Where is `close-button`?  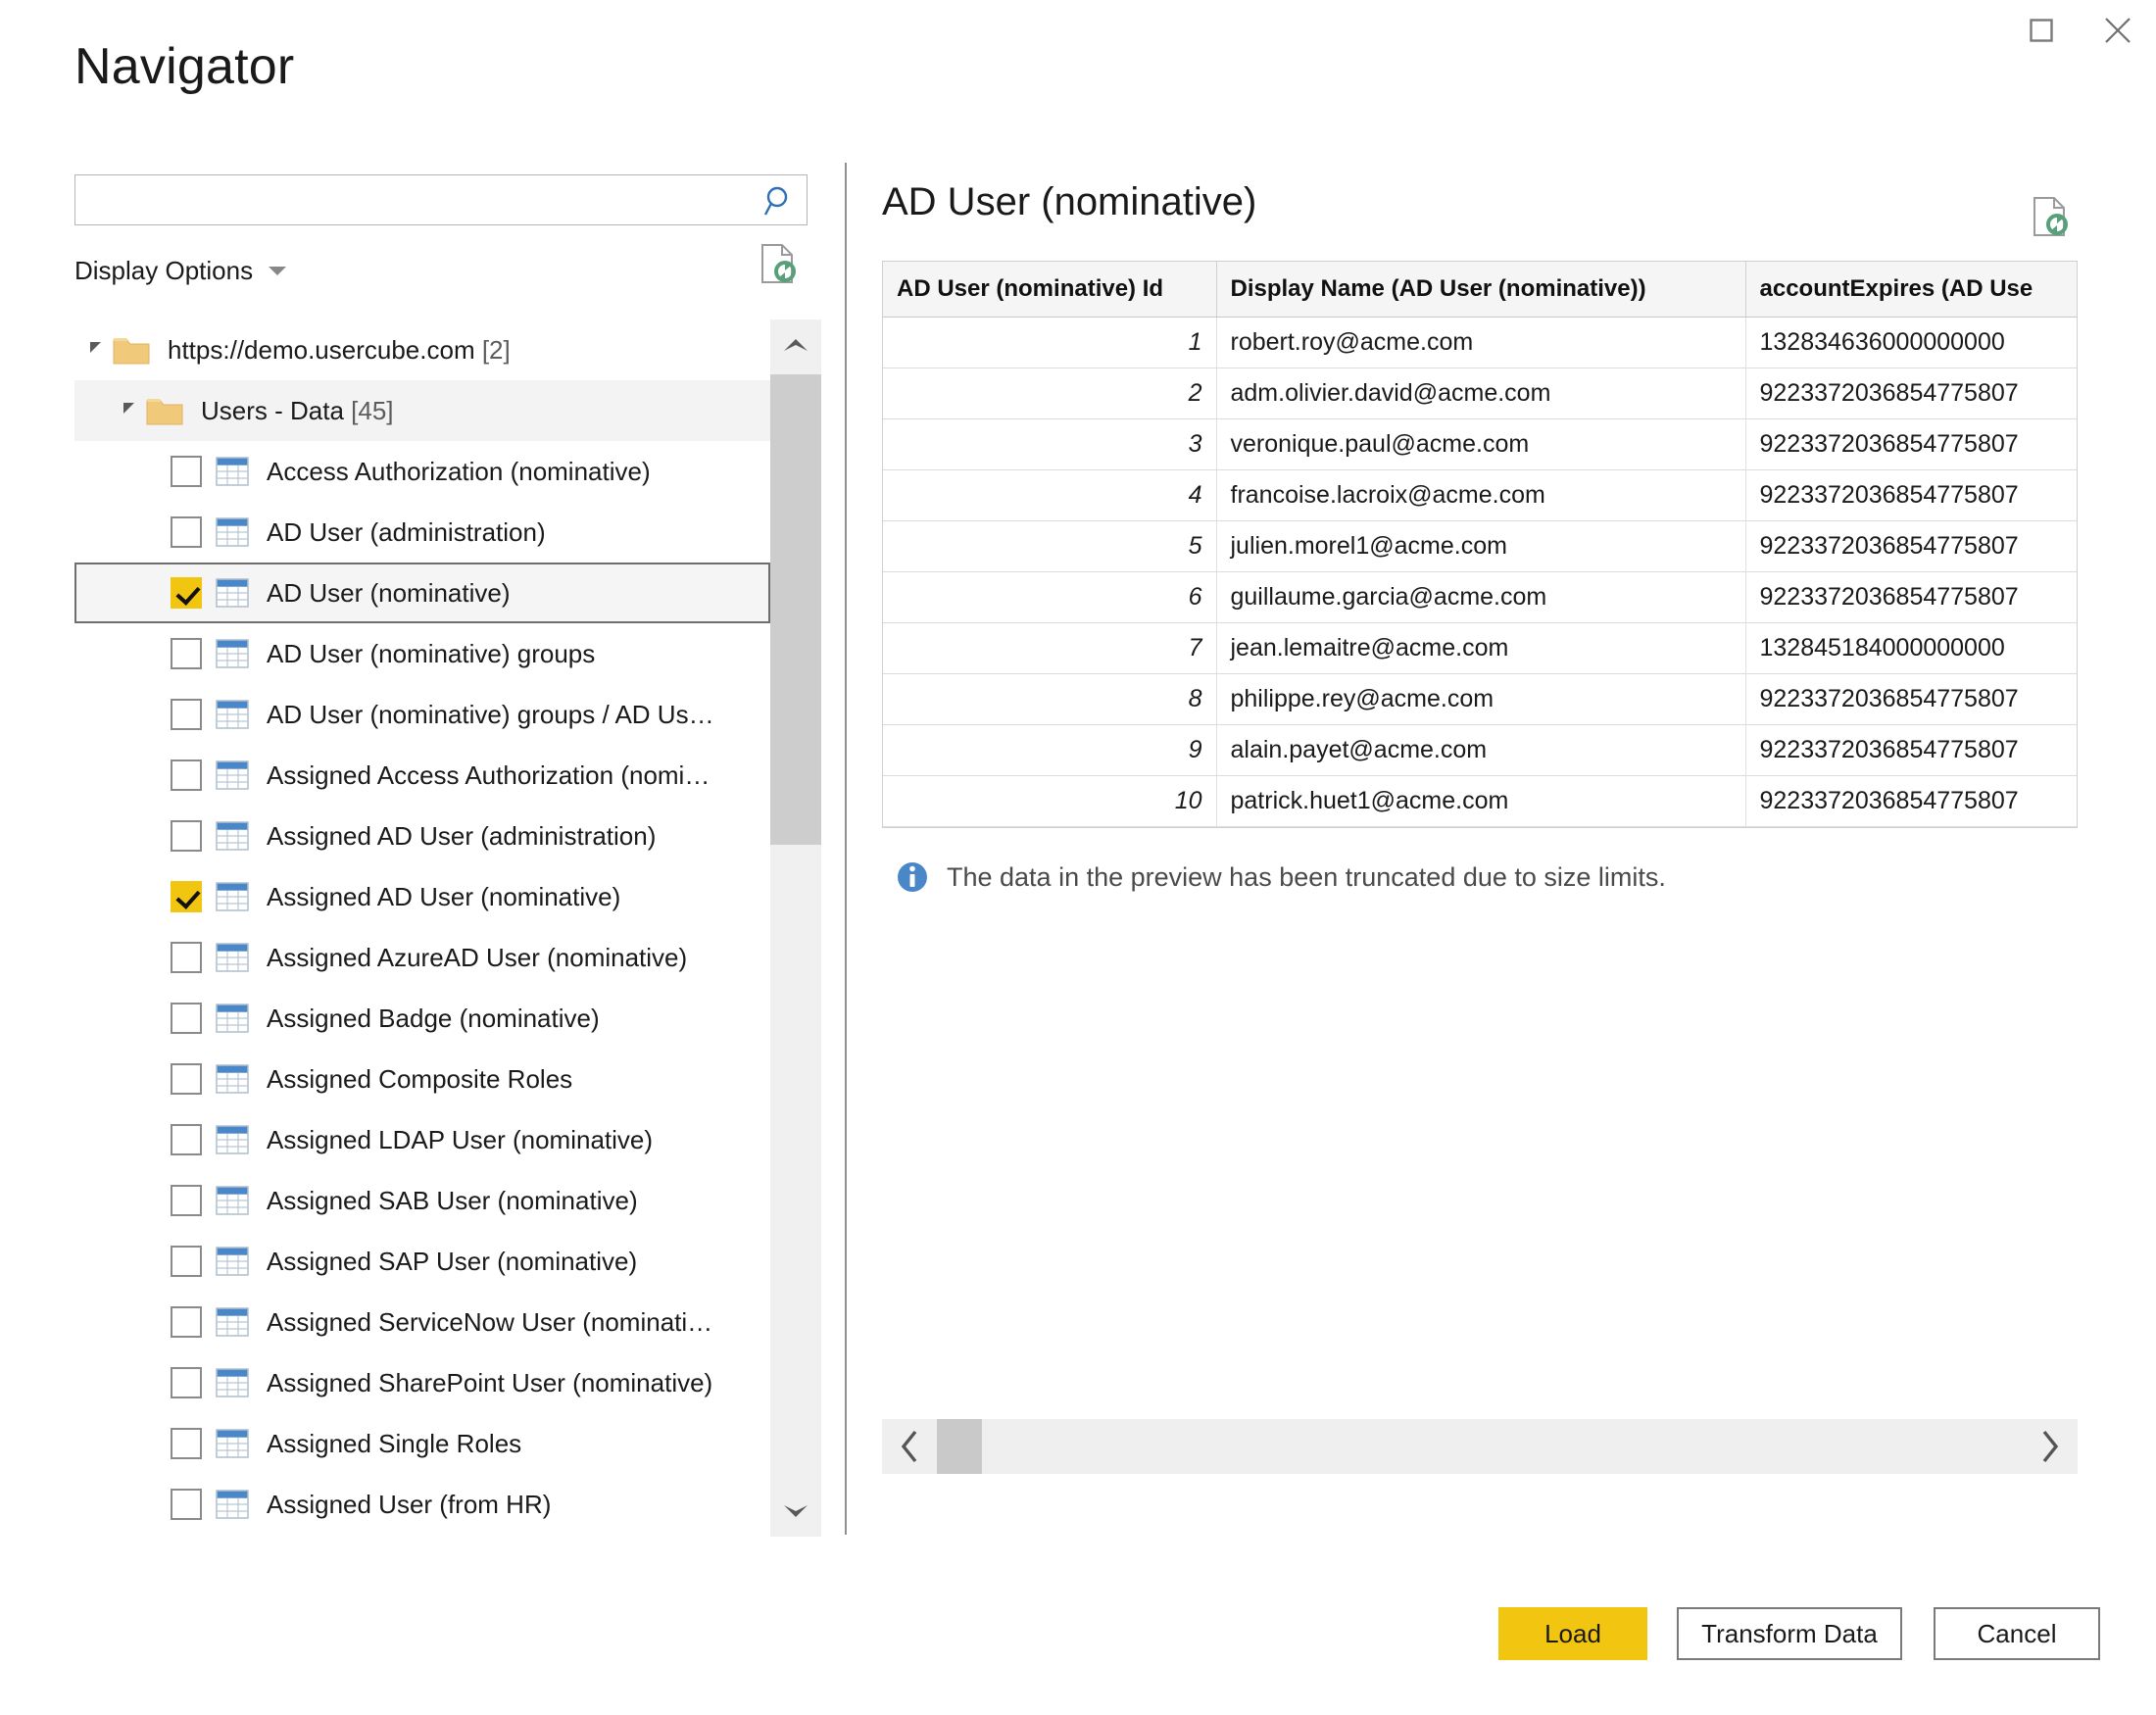
close-button is located at coordinates (2118, 30).